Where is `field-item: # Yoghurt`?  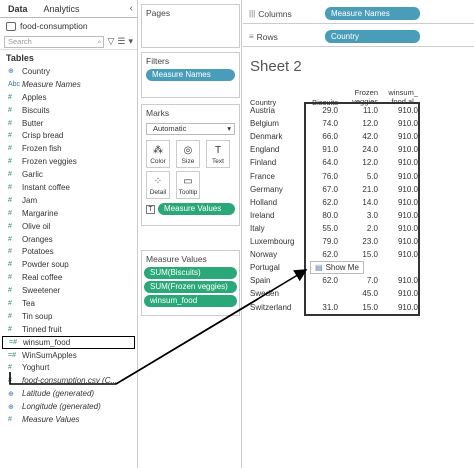 field-item: # Yoghurt is located at coordinates (68, 367).